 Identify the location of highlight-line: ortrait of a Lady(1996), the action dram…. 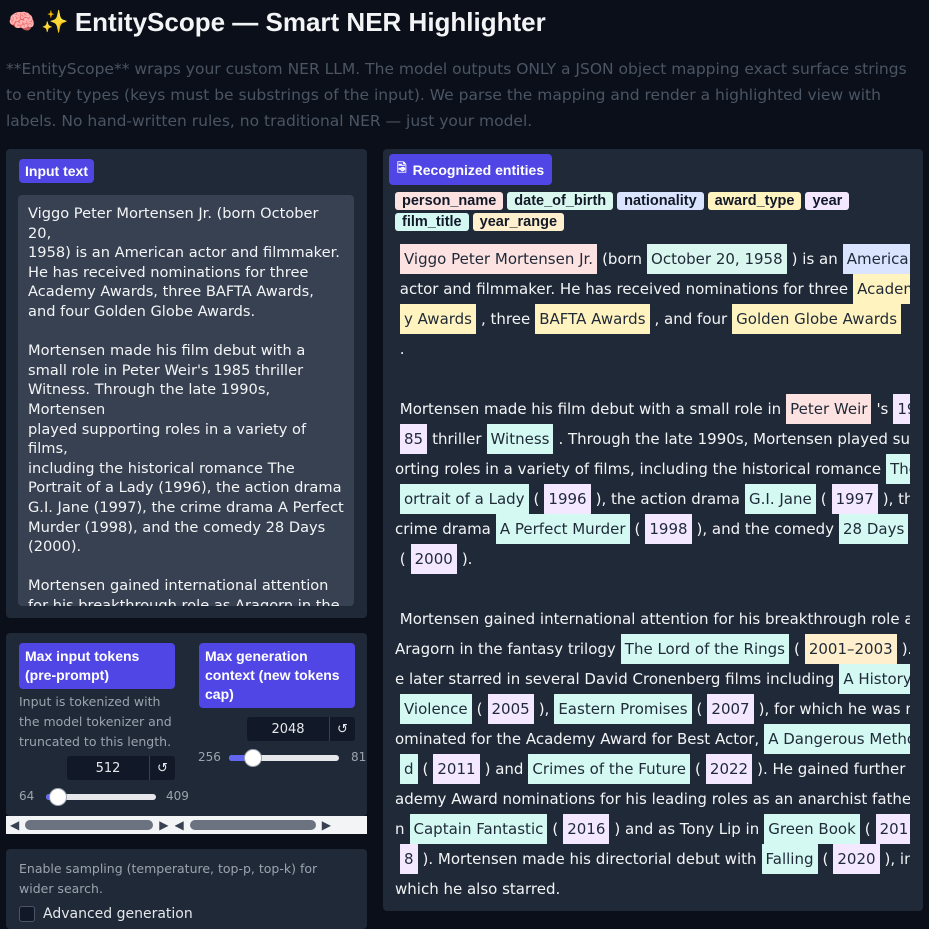
(652, 499).